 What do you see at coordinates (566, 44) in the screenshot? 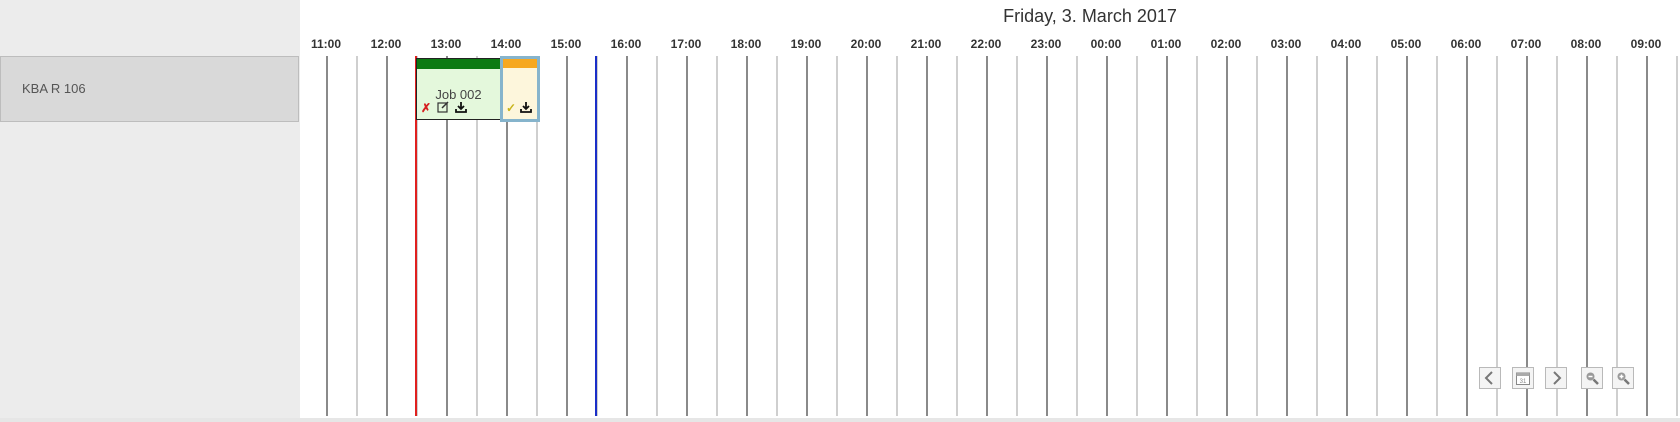
I see `hour-label: 15:00` at bounding box center [566, 44].